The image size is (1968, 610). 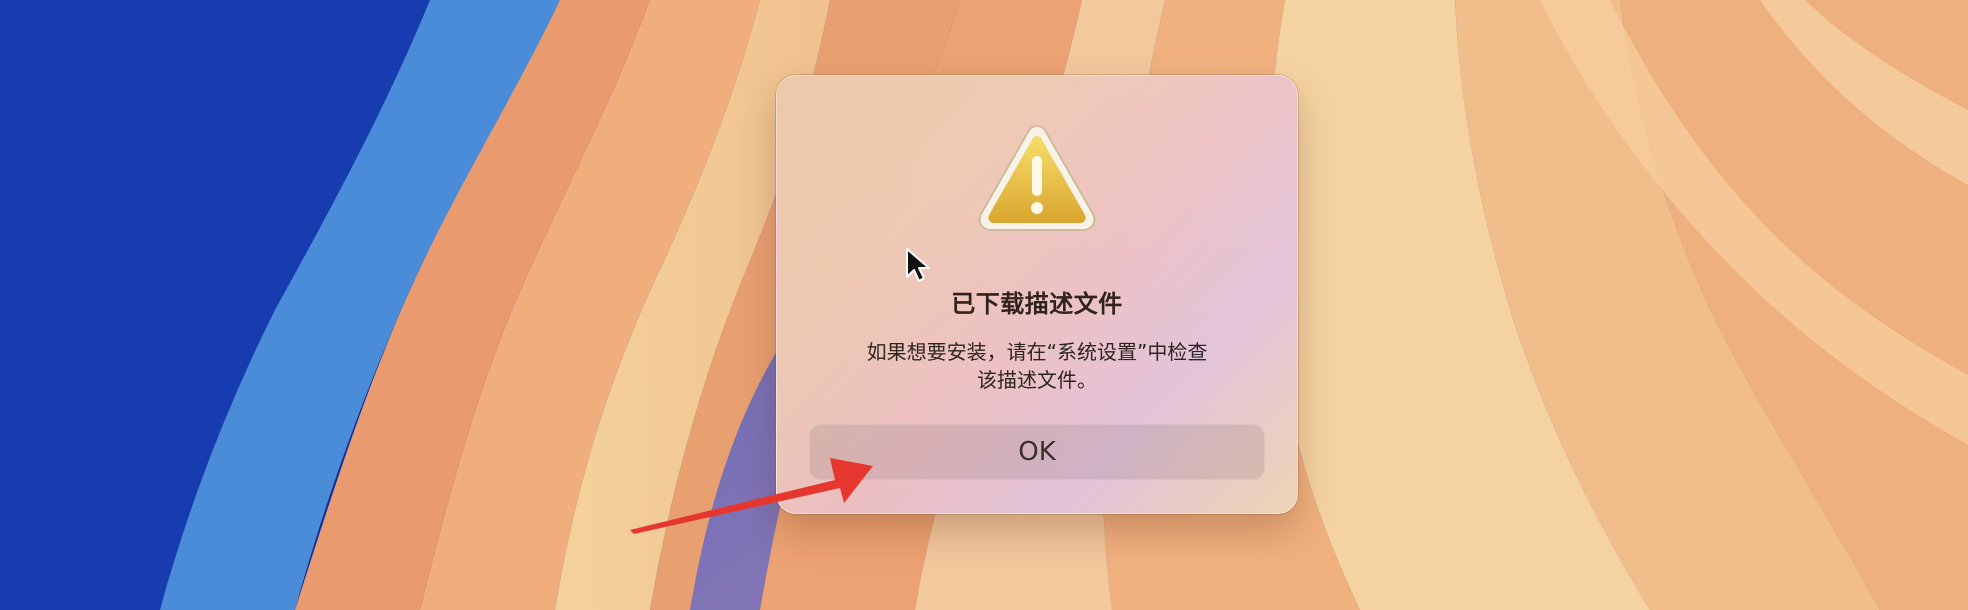 What do you see at coordinates (1037, 304) in the screenshot?
I see `dialog-title: 已下载描述文件` at bounding box center [1037, 304].